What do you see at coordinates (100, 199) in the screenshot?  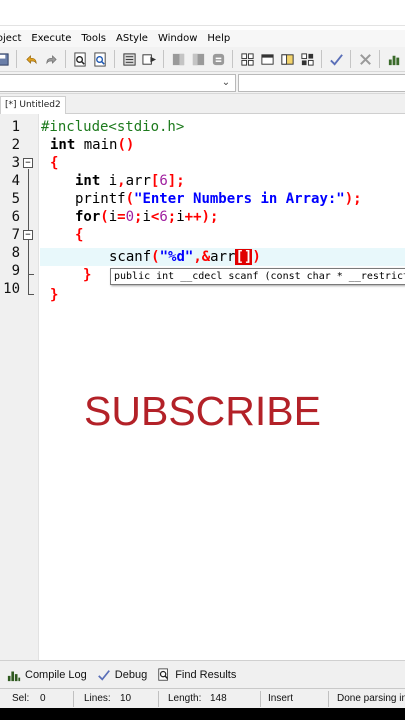 I see `identifier: printf` at bounding box center [100, 199].